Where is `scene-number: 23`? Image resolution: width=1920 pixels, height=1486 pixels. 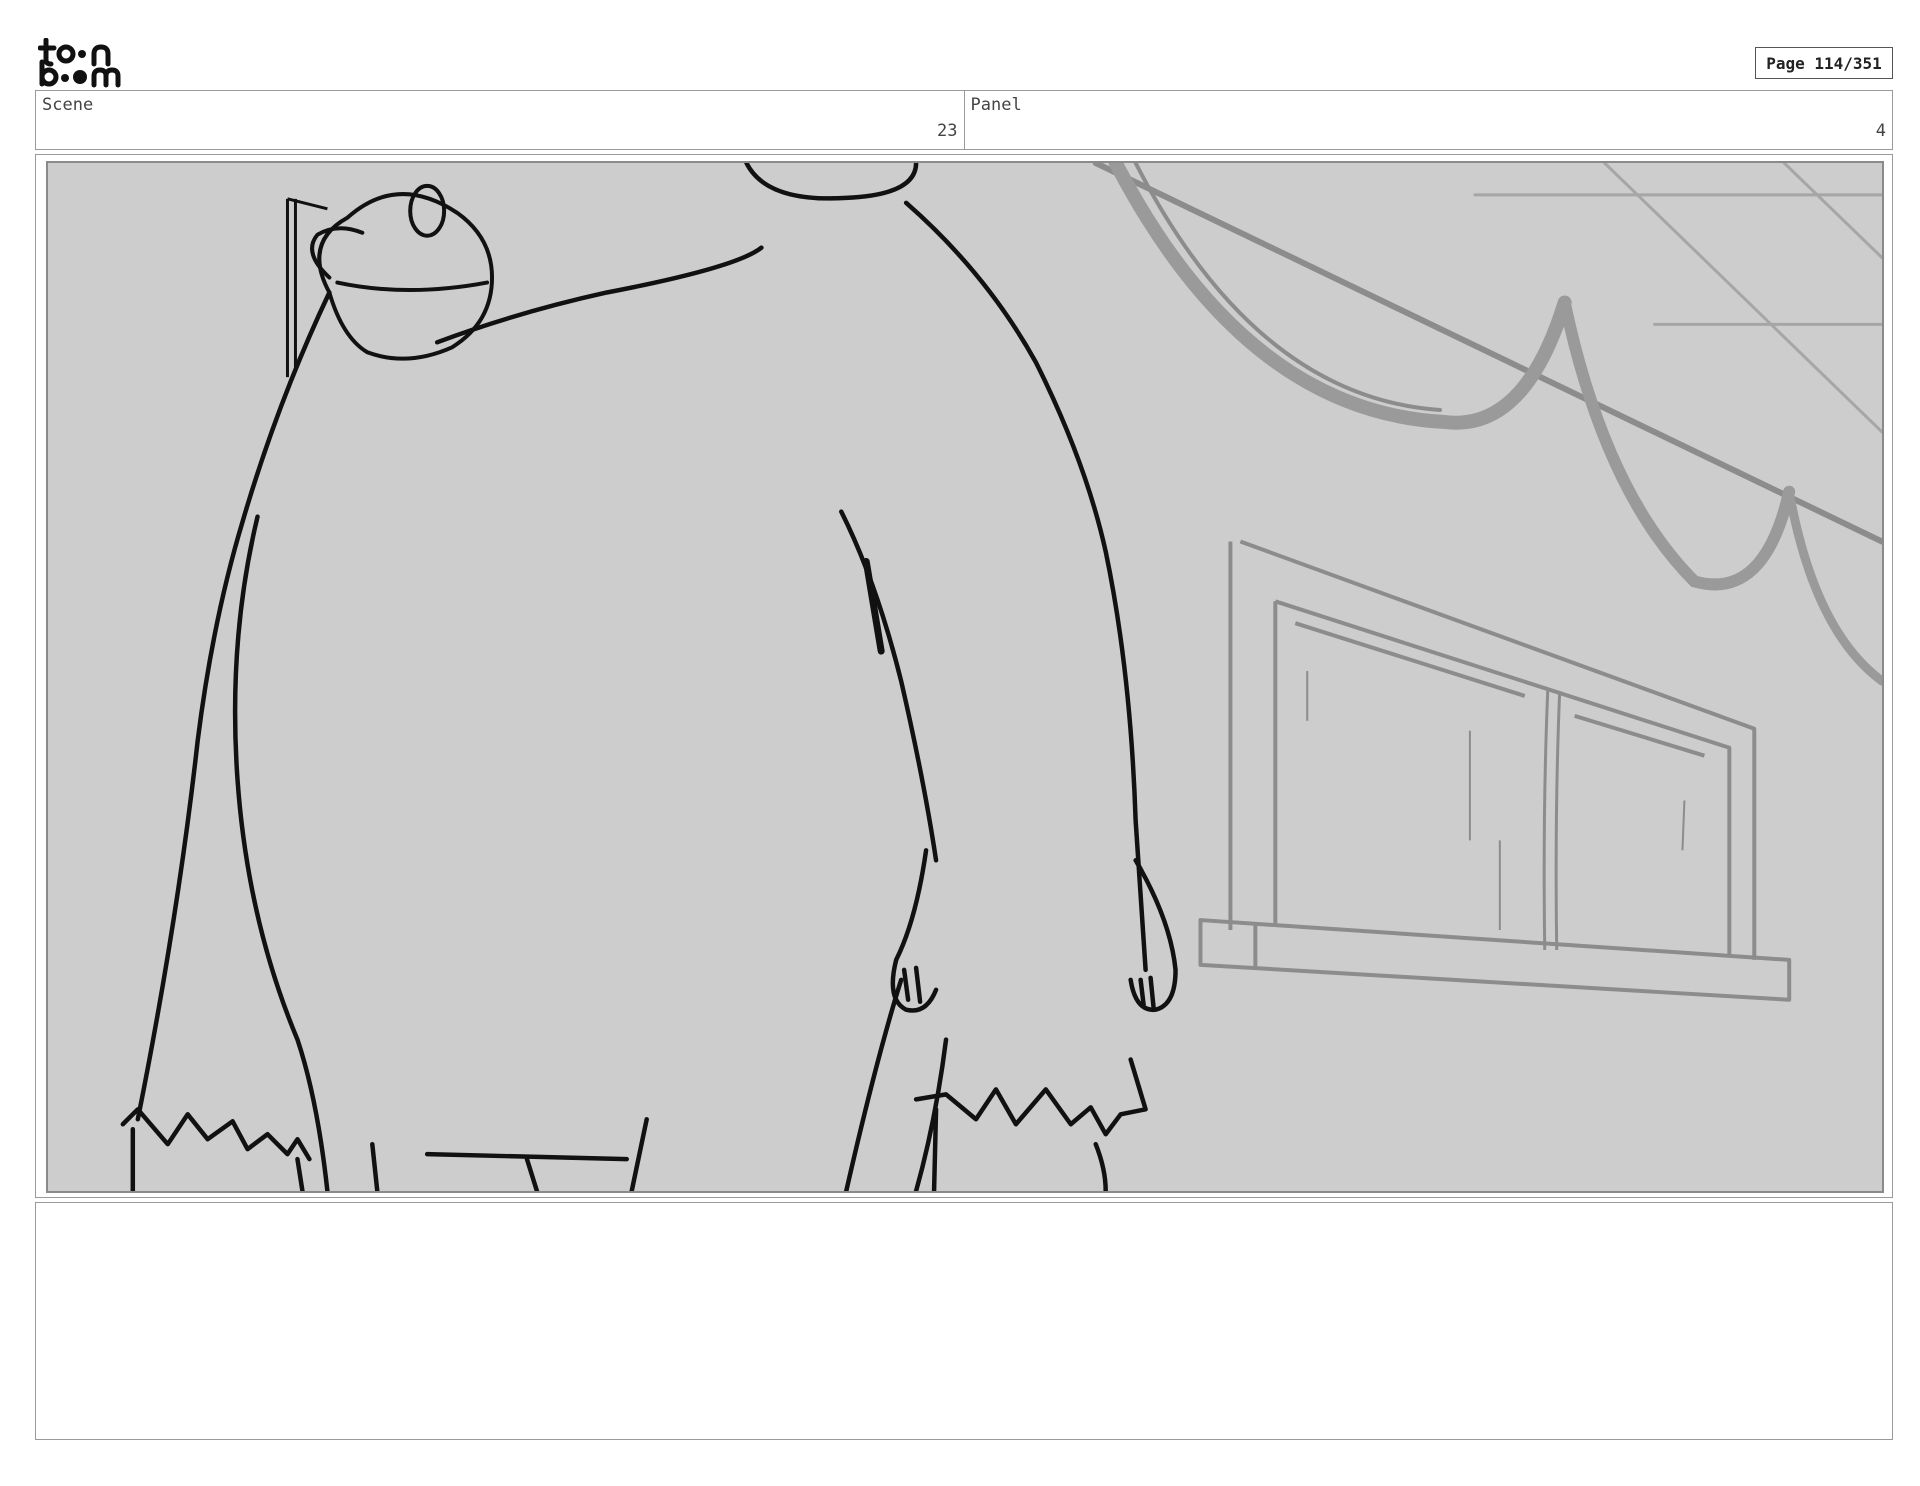 scene-number: 23 is located at coordinates (947, 131).